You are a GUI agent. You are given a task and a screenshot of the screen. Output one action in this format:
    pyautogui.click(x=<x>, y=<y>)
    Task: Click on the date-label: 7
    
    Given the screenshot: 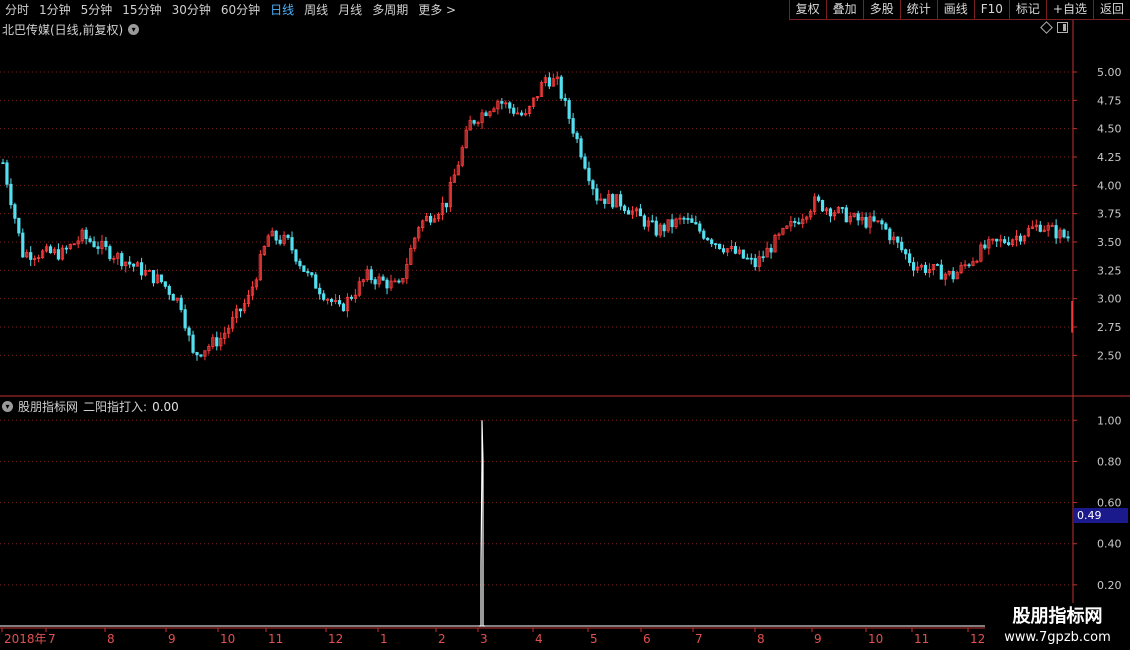 What is the action you would take?
    pyautogui.click(x=699, y=639)
    